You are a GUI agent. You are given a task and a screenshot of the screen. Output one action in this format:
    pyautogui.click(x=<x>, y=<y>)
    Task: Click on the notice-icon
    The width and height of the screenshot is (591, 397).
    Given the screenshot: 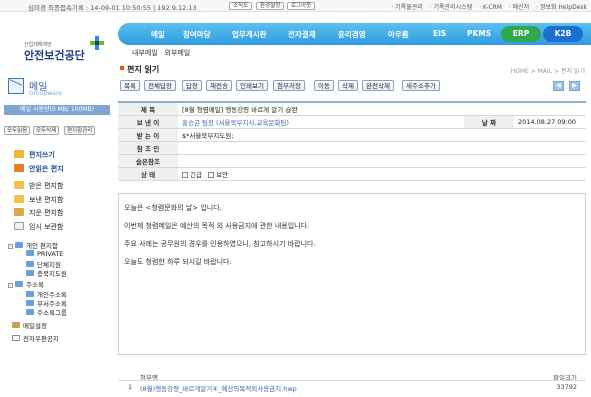 What is the action you would take?
    pyautogui.click(x=16, y=338)
    